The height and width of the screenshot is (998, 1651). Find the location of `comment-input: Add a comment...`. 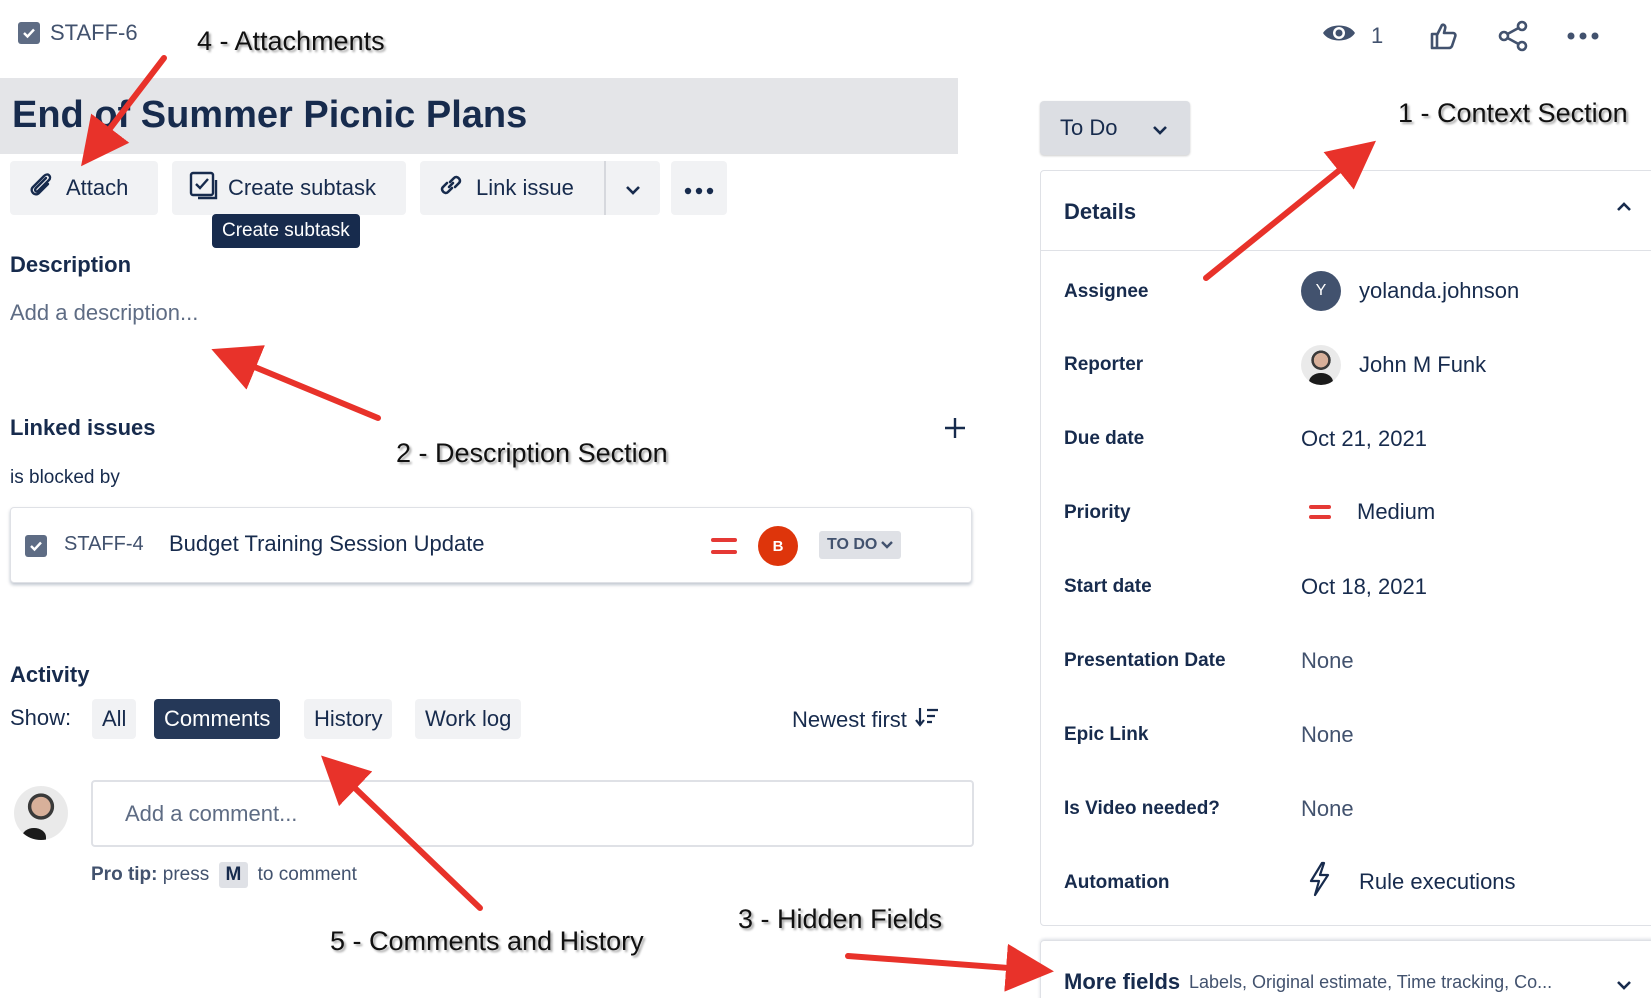

comment-input: Add a comment... is located at coordinates (532, 813).